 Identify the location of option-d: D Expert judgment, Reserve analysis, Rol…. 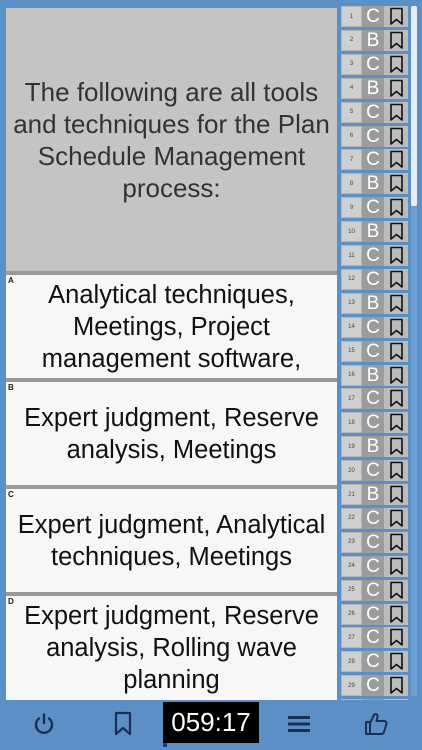
(171, 648).